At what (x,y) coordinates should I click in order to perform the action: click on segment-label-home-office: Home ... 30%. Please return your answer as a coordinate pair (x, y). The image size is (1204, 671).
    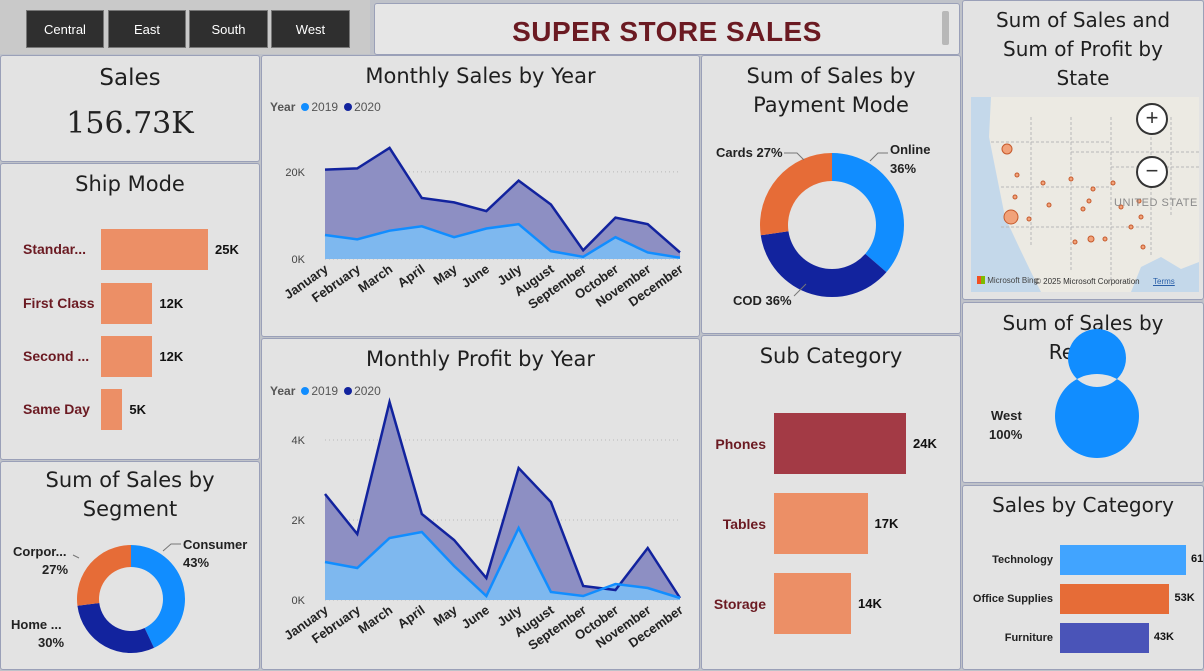
    Looking at the image, I should click on (37, 634).